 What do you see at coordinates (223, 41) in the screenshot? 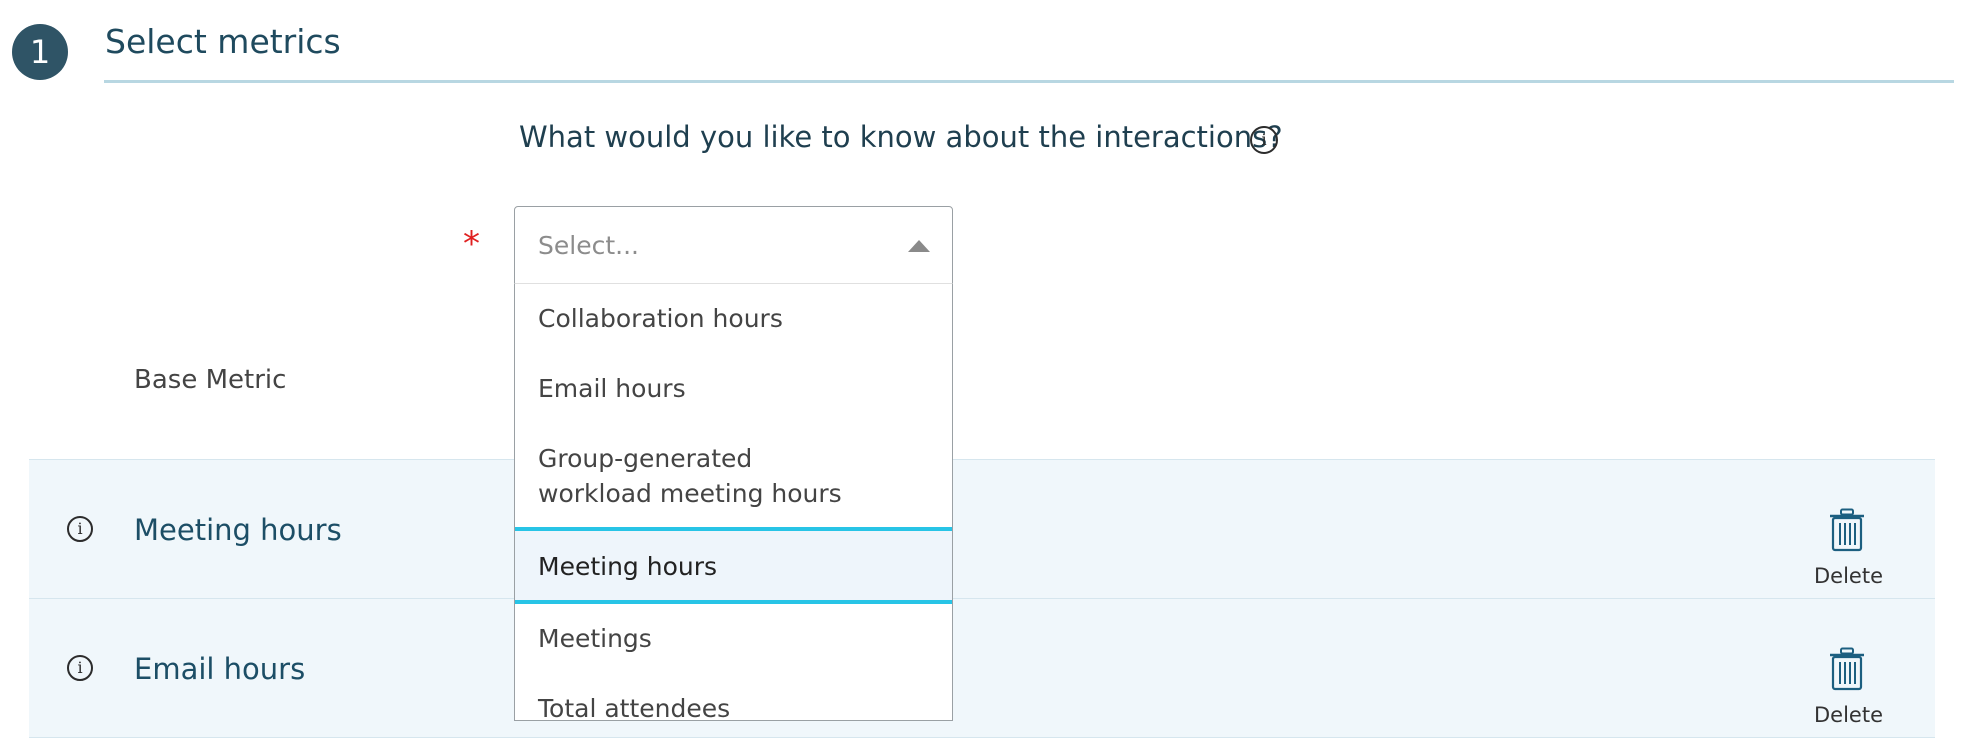
I see `step-title: Select metrics` at bounding box center [223, 41].